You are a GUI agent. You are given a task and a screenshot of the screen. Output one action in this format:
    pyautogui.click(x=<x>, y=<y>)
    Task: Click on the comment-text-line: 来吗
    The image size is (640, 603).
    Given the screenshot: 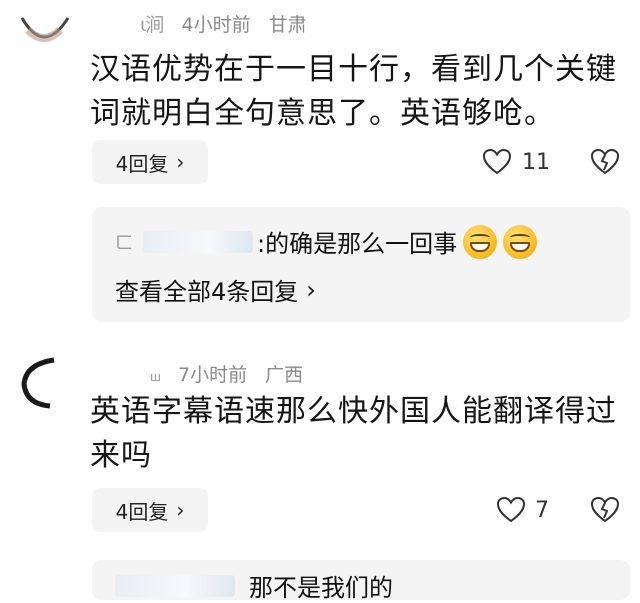 What is the action you would take?
    pyautogui.click(x=121, y=455)
    